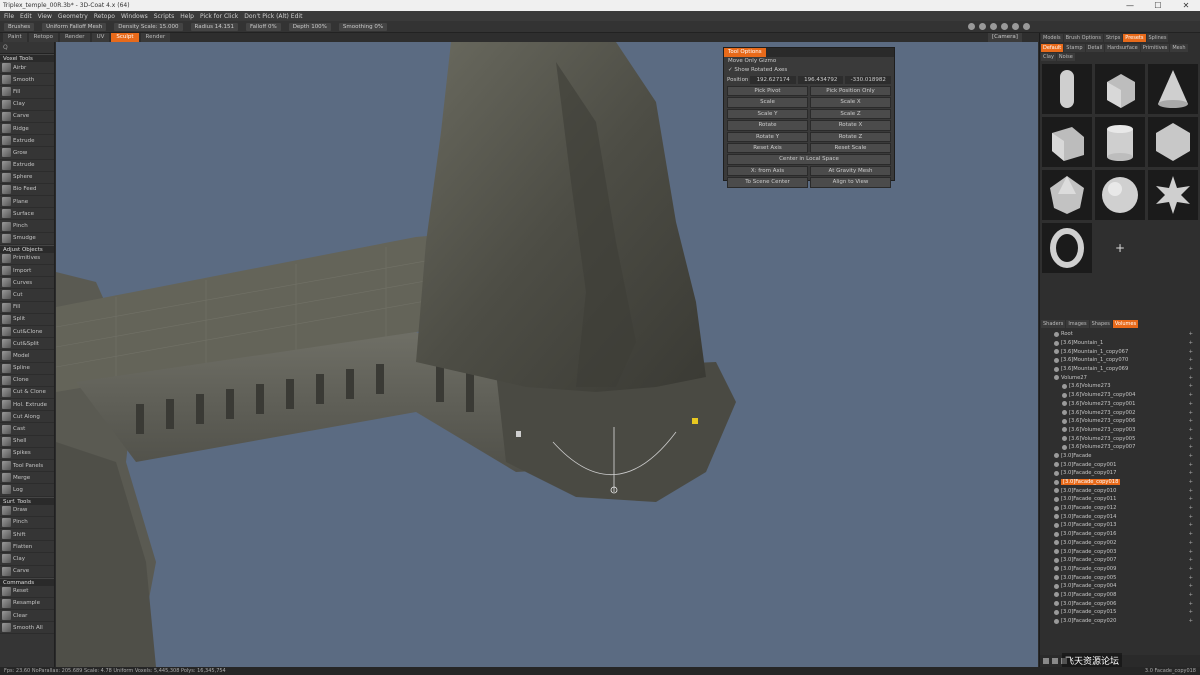  I want to click on panel-tab-0: Models, so click(1052, 38).